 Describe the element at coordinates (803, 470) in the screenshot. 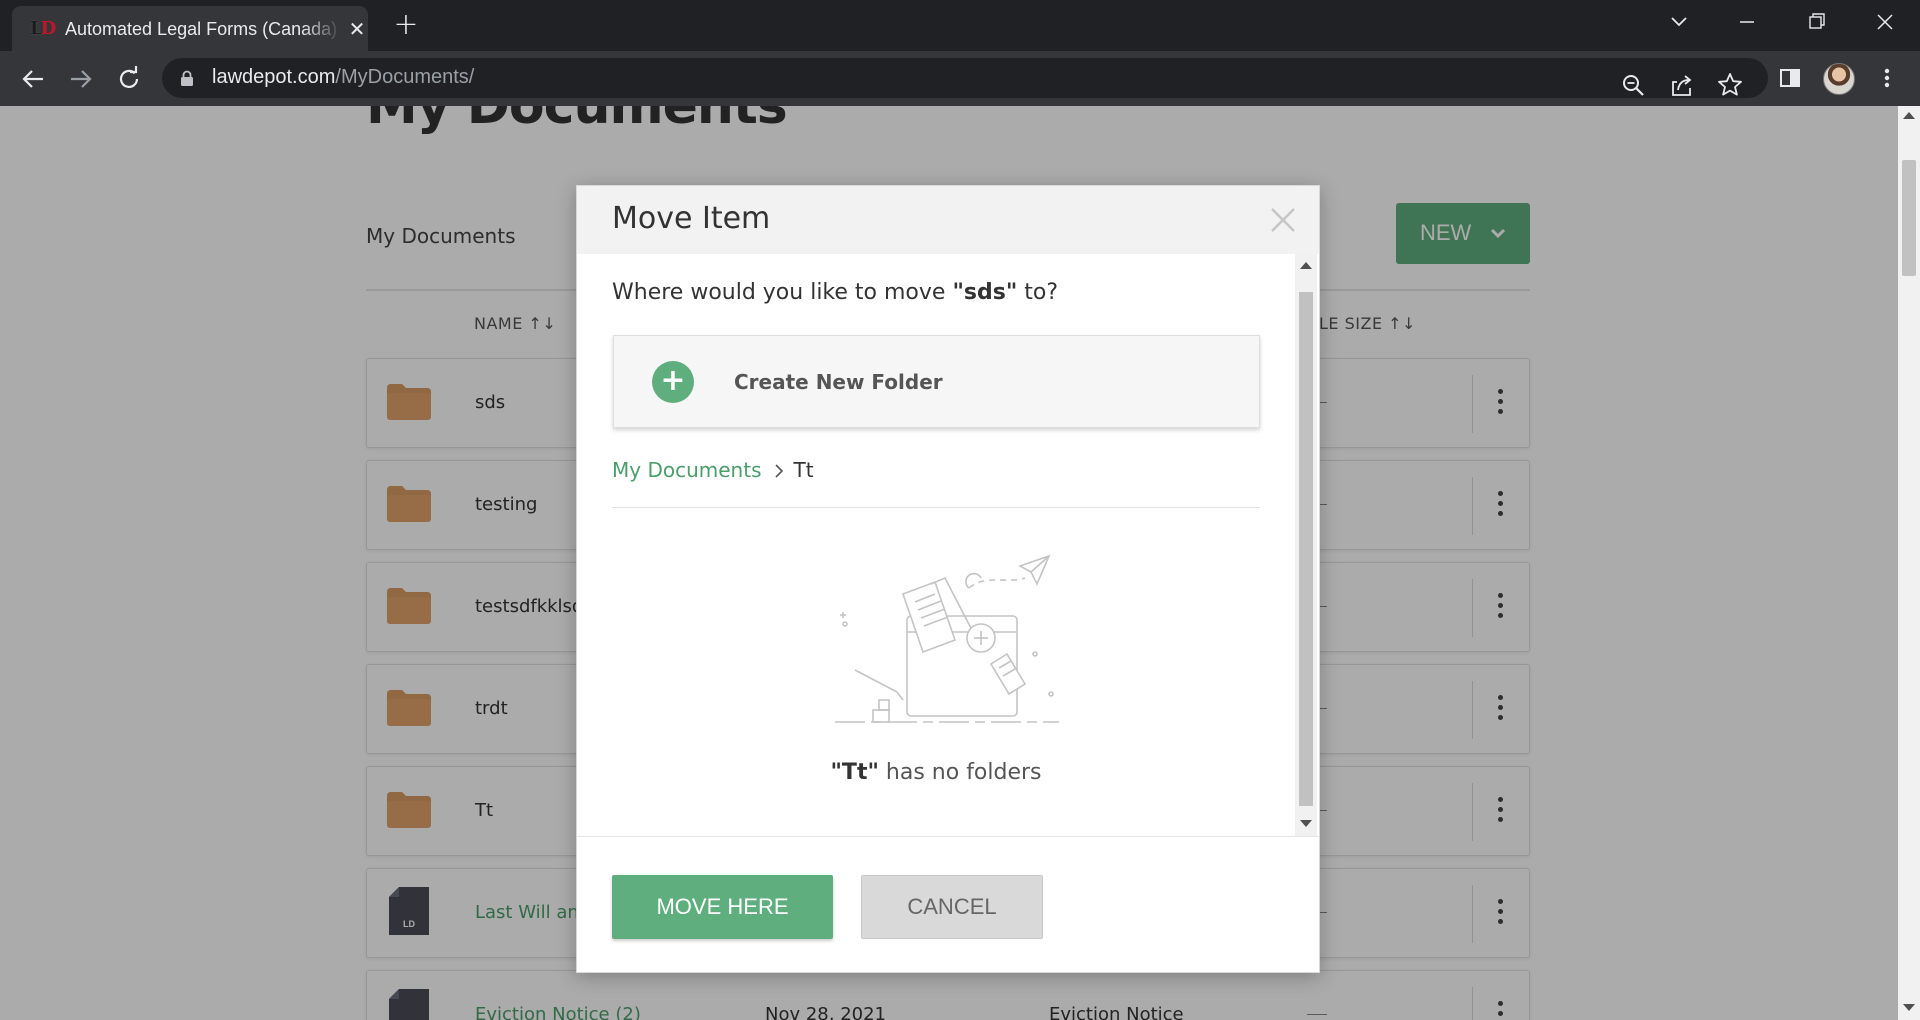

I see `breadcrumb-current: Tt` at that location.